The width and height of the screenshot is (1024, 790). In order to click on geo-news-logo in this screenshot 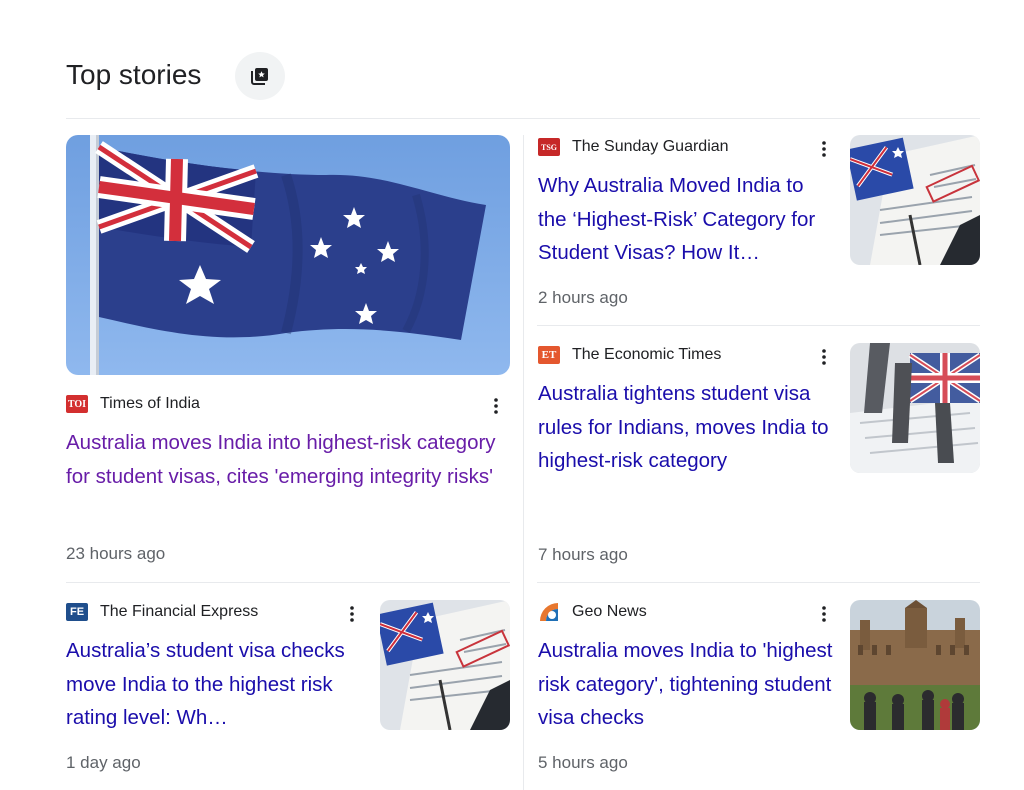, I will do `click(549, 612)`.